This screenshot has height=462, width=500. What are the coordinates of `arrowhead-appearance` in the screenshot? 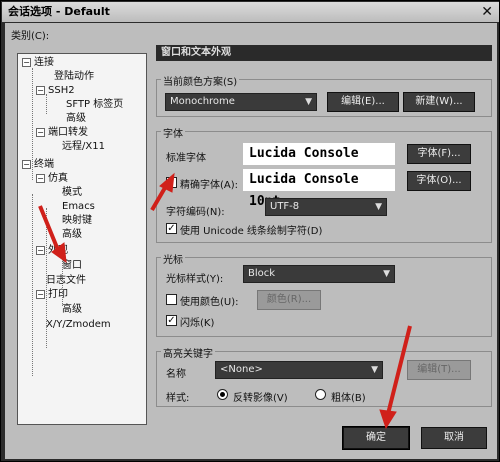 It's located at (59, 253).